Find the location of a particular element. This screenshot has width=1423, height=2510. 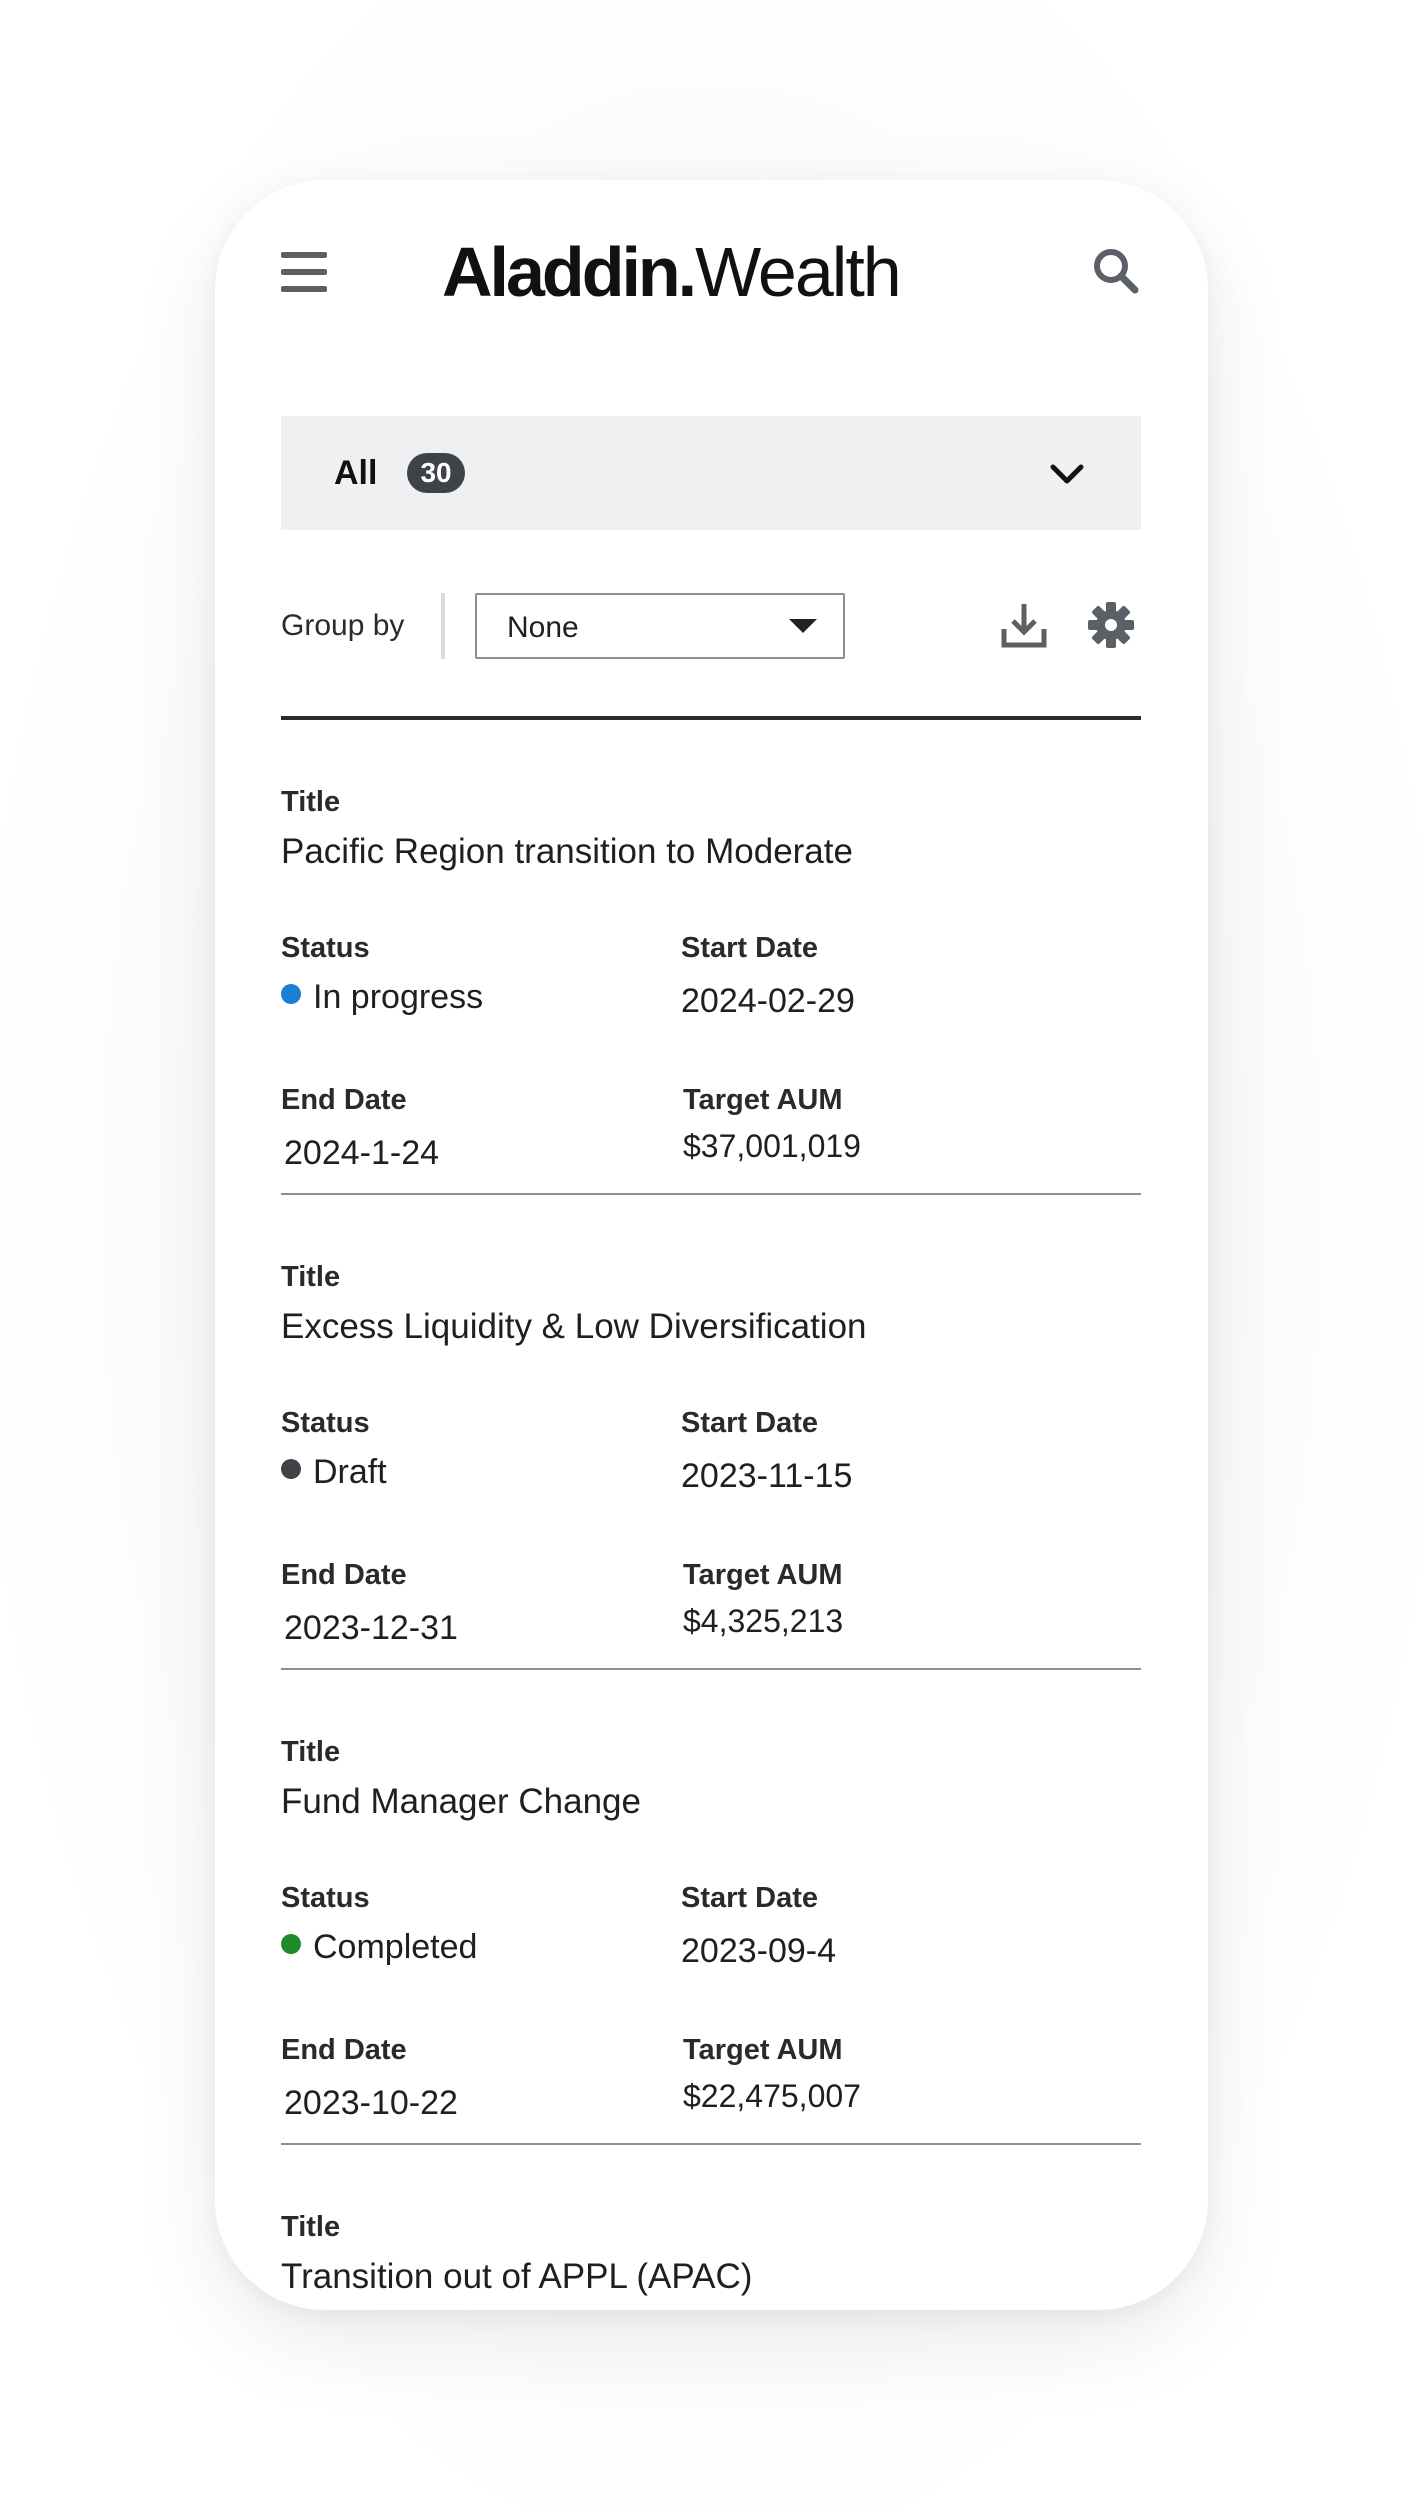

list-toolbar: Group by None is located at coordinates (711, 626).